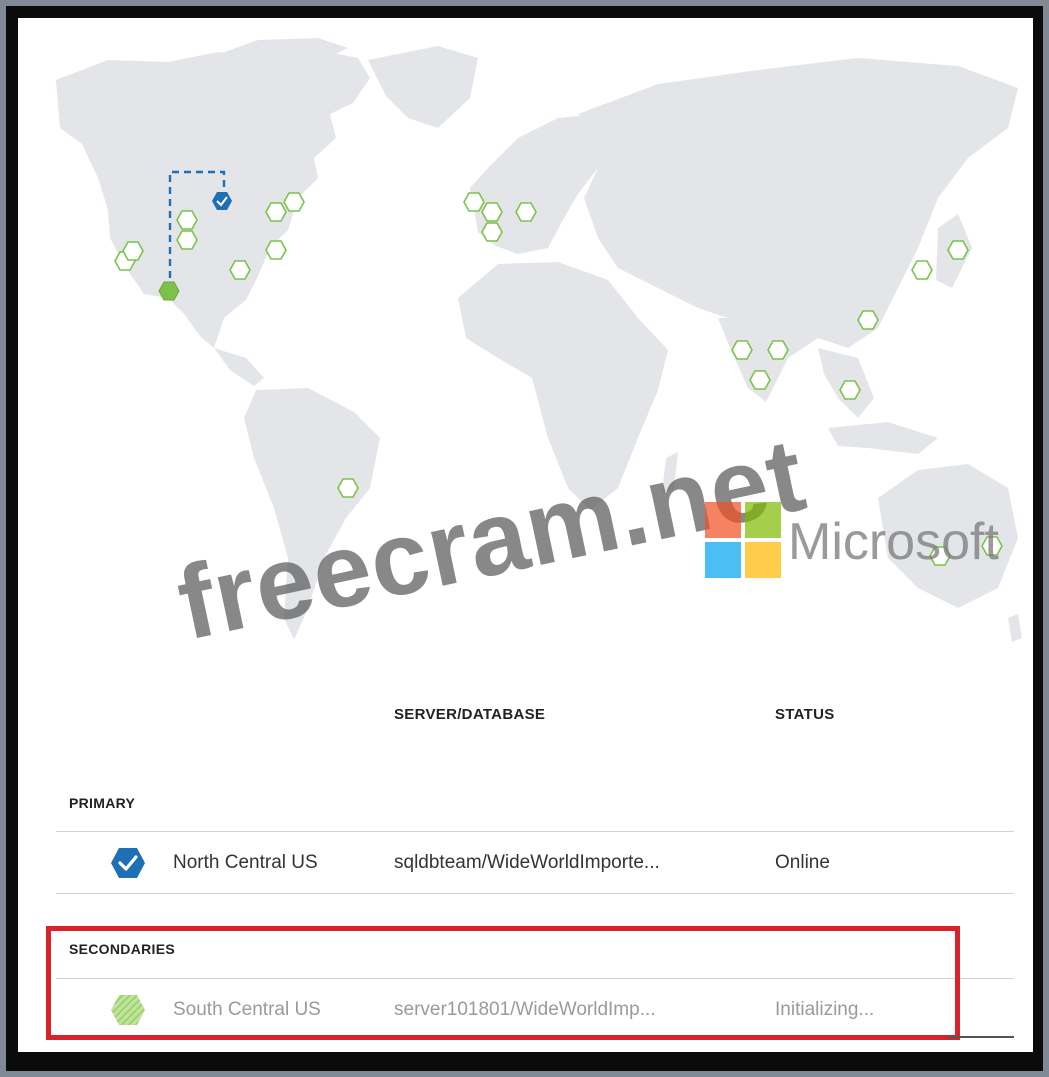 This screenshot has height=1077, width=1049. Describe the element at coordinates (128, 863) in the screenshot. I see `primary-check-icon` at that location.